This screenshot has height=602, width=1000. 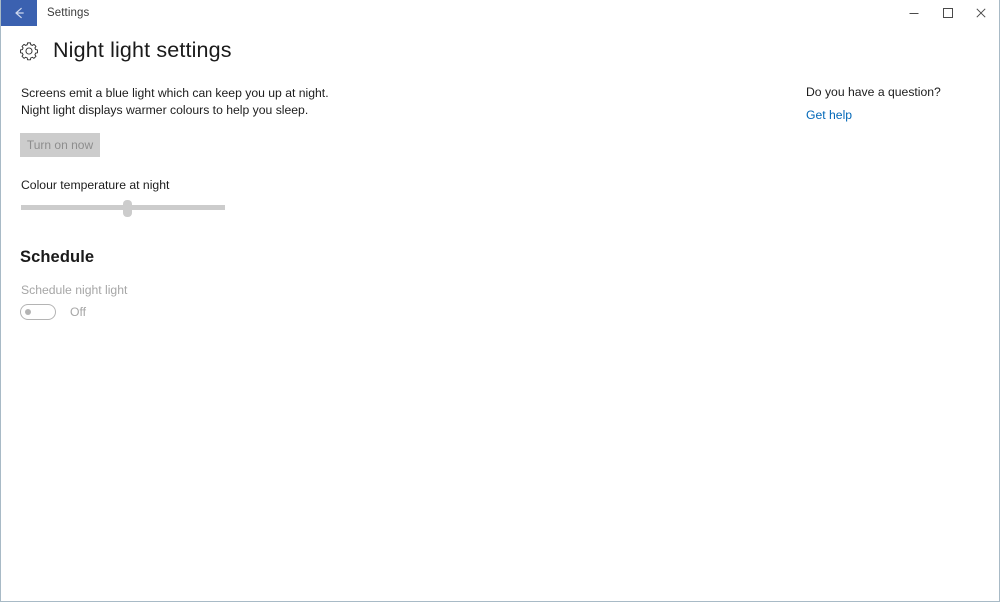 What do you see at coordinates (829, 115) in the screenshot?
I see `get-help-link: Get help` at bounding box center [829, 115].